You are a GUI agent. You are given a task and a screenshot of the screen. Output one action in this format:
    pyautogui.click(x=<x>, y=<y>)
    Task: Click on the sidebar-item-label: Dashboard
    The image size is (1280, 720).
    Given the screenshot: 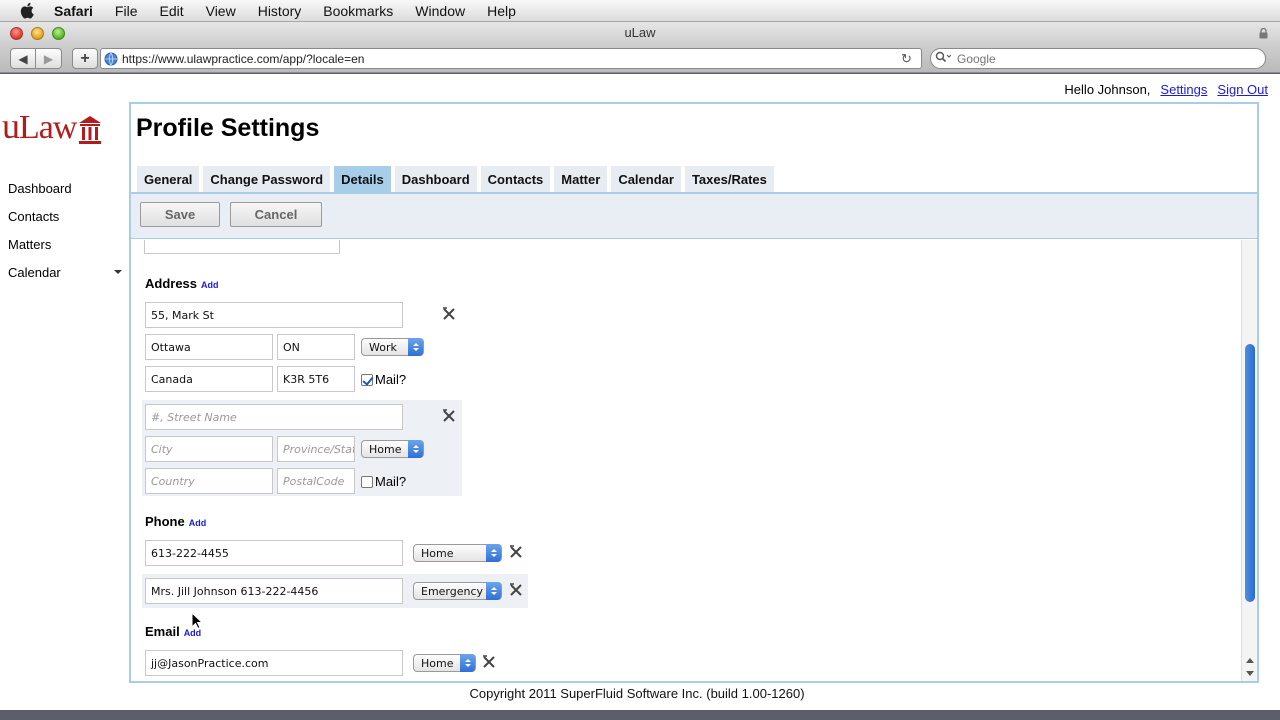 What is the action you would take?
    pyautogui.click(x=40, y=188)
    